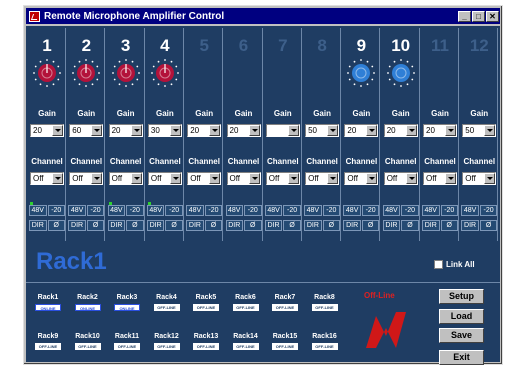 The image size is (511, 368). What do you see at coordinates (86, 130) in the screenshot?
I see `gain-select: 60` at bounding box center [86, 130].